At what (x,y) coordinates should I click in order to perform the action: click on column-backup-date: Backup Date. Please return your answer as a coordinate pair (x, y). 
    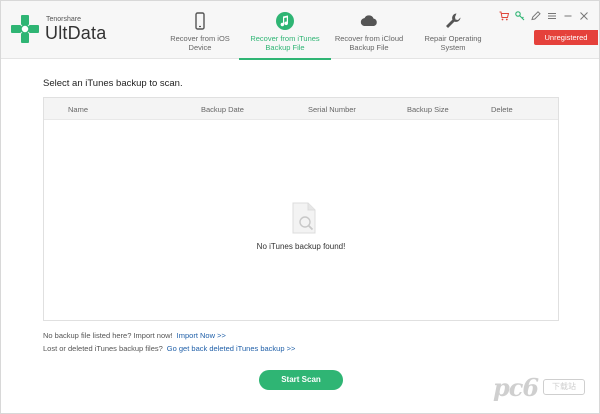
    Looking at the image, I should click on (222, 109).